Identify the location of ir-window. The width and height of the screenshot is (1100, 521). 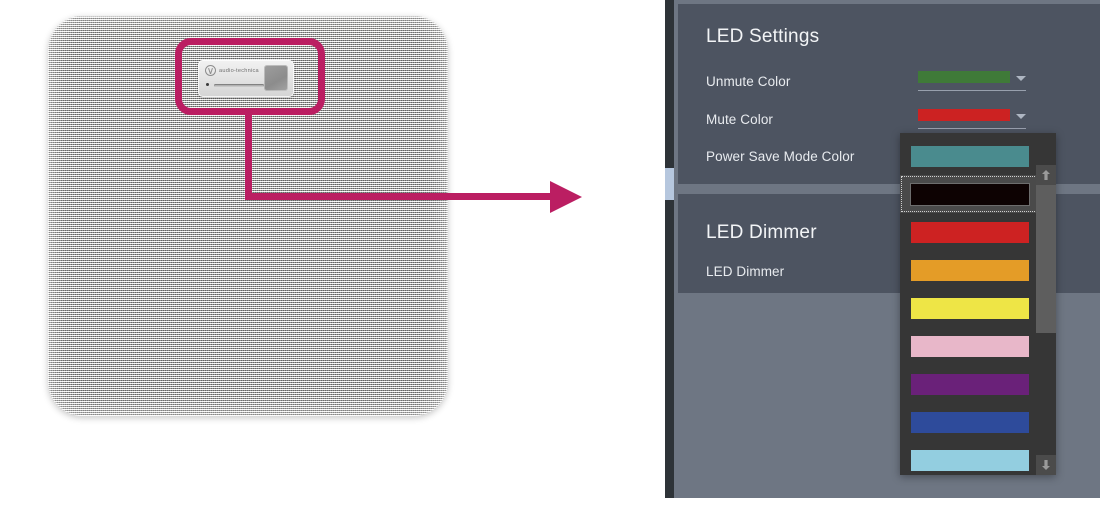
(276, 78).